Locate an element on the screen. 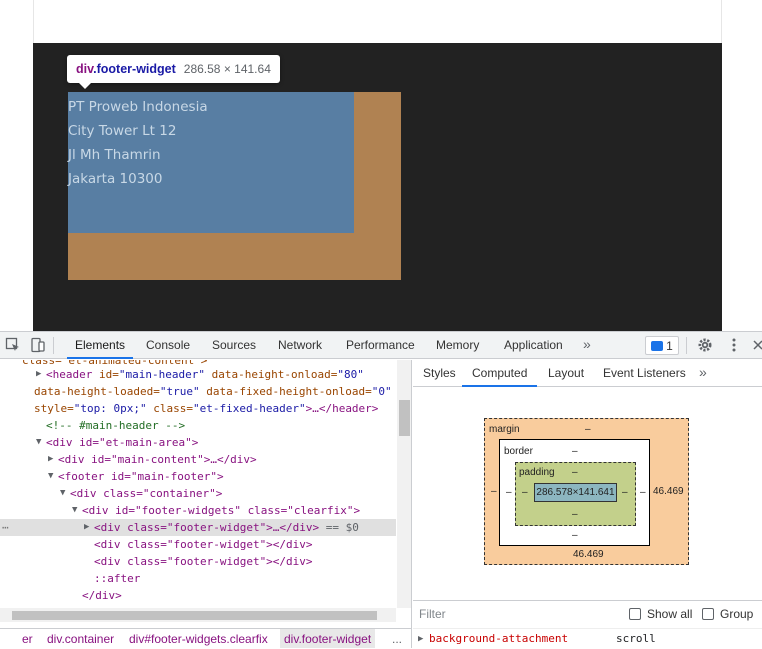  issues-count: 1 is located at coordinates (669, 345).